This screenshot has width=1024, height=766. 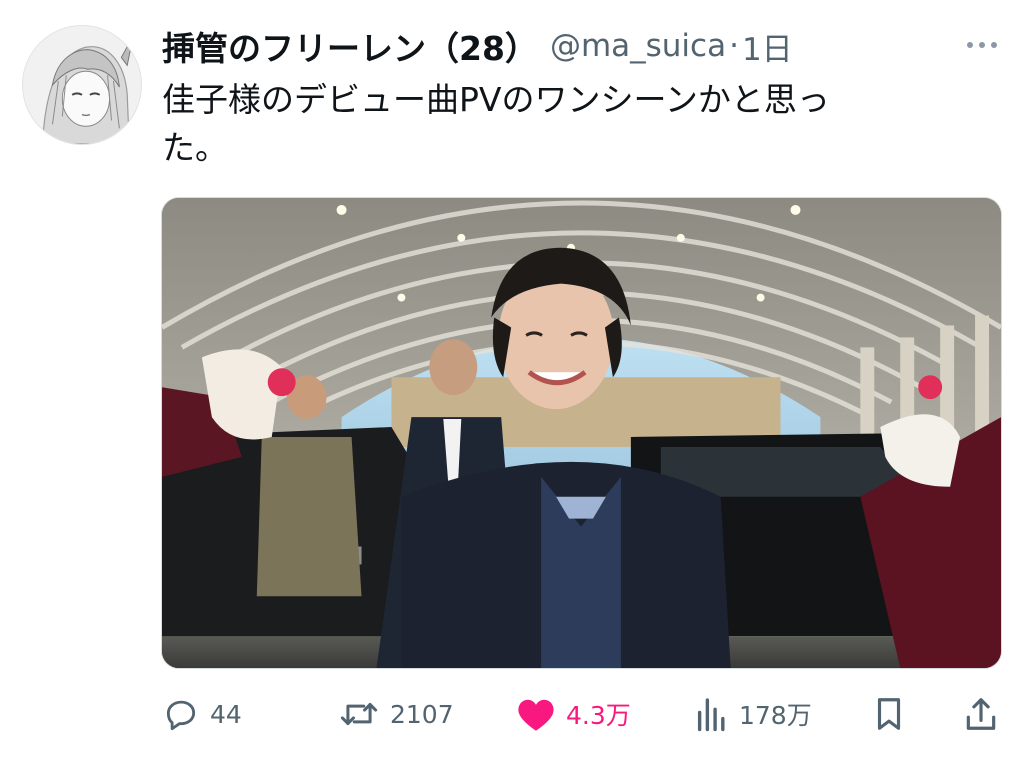 What do you see at coordinates (598, 715) in the screenshot?
I see `like-count: 4.3万` at bounding box center [598, 715].